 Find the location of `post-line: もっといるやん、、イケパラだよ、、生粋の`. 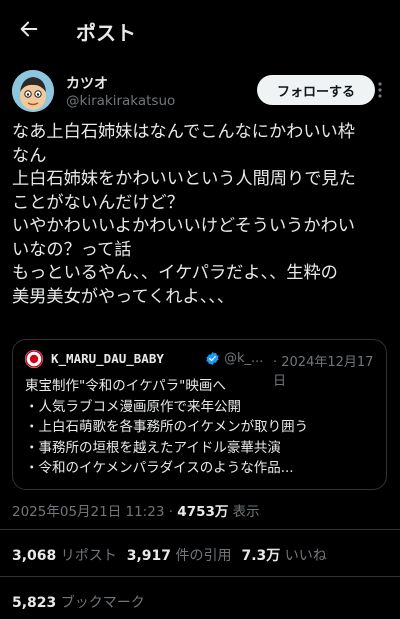

post-line: もっといるやん、、イケパラだよ、、生粋の is located at coordinates (175, 273).